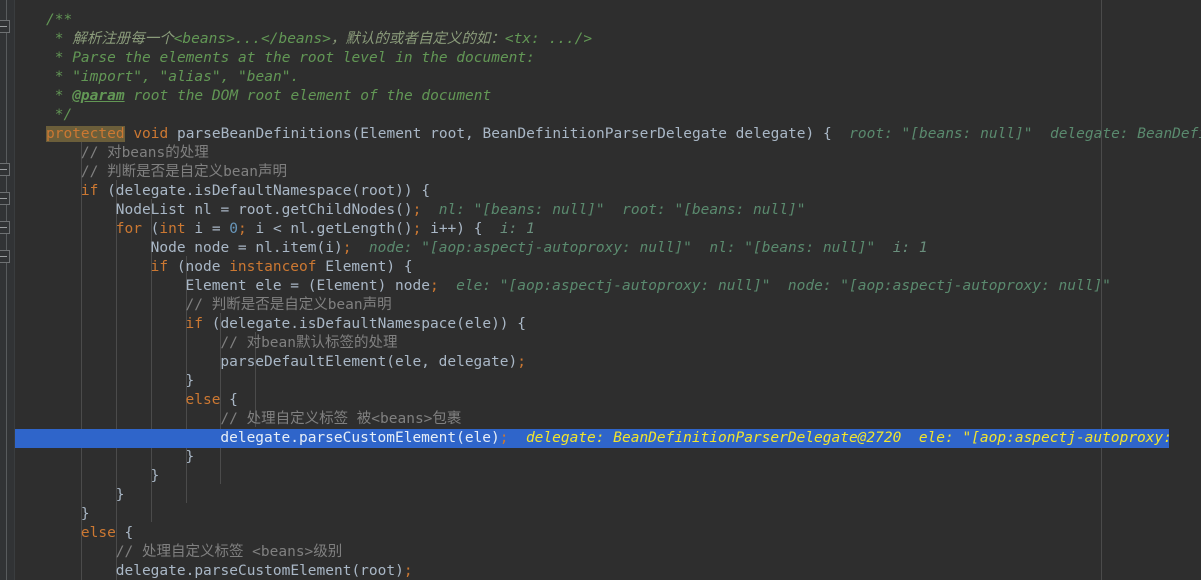 This screenshot has height=580, width=1201. I want to click on code-line: delegate.parseCustomElement(root);, so click(264, 571).